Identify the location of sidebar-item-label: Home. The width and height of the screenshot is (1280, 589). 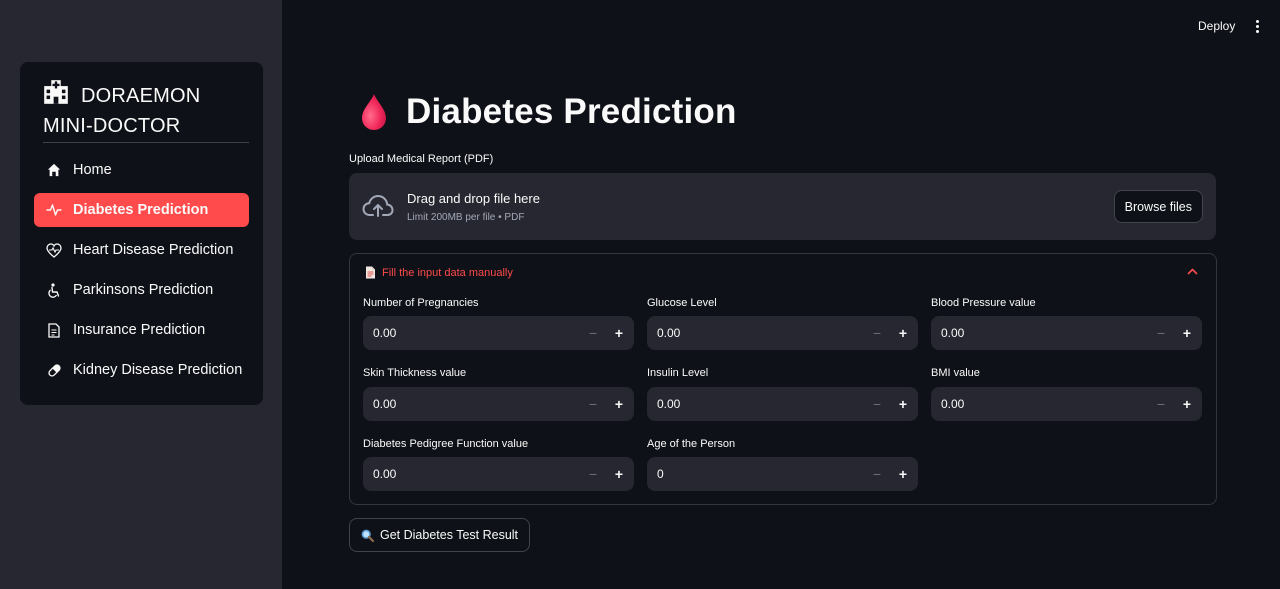
(92, 170).